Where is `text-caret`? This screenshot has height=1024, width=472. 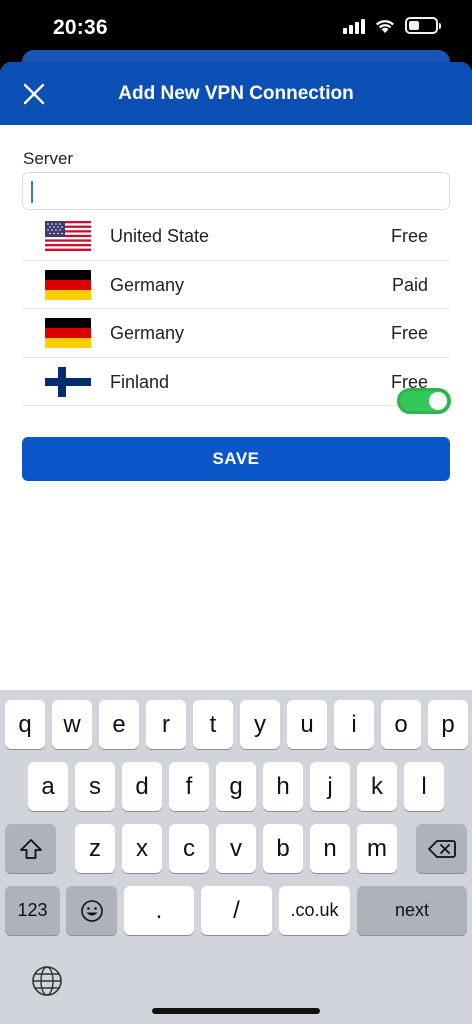
text-caret is located at coordinates (32, 192).